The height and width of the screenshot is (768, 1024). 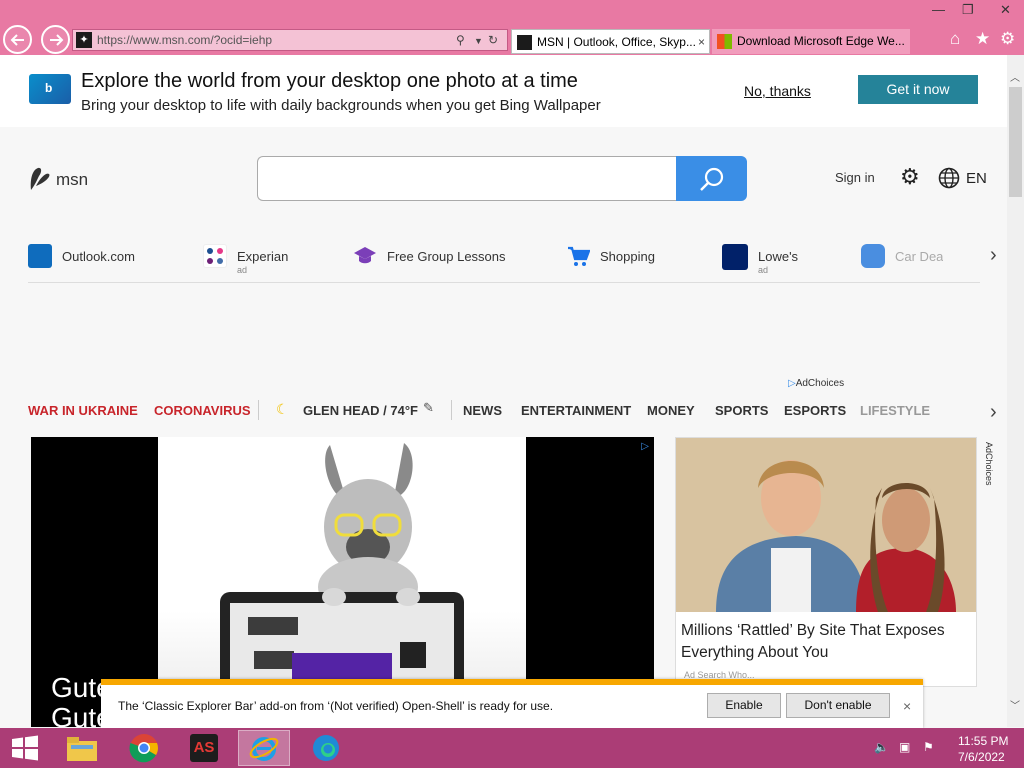 I want to click on edge-button, so click(x=326, y=748).